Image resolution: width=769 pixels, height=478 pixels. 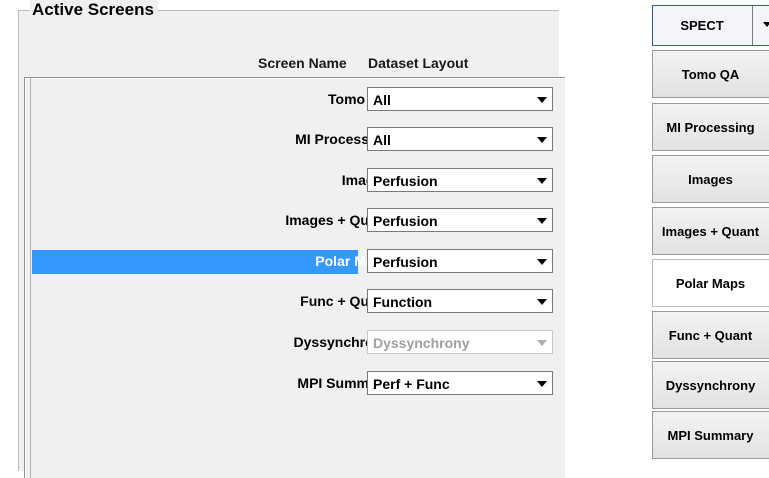 I want to click on dataset-layout-value: Function, so click(x=403, y=302).